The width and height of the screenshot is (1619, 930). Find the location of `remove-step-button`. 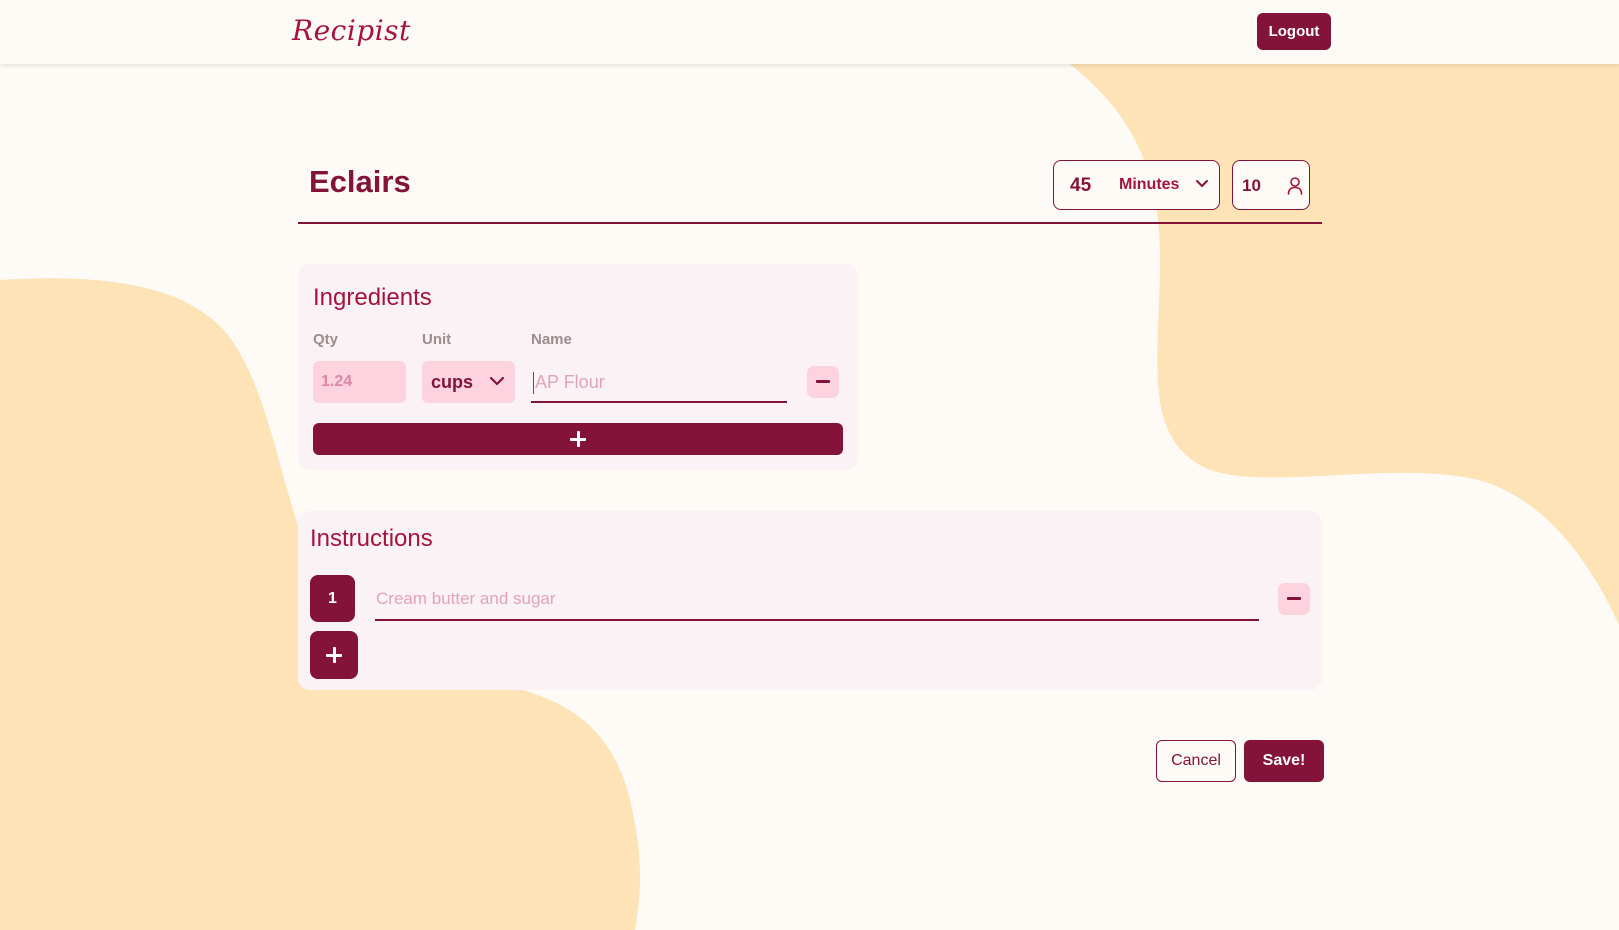

remove-step-button is located at coordinates (1294, 599).